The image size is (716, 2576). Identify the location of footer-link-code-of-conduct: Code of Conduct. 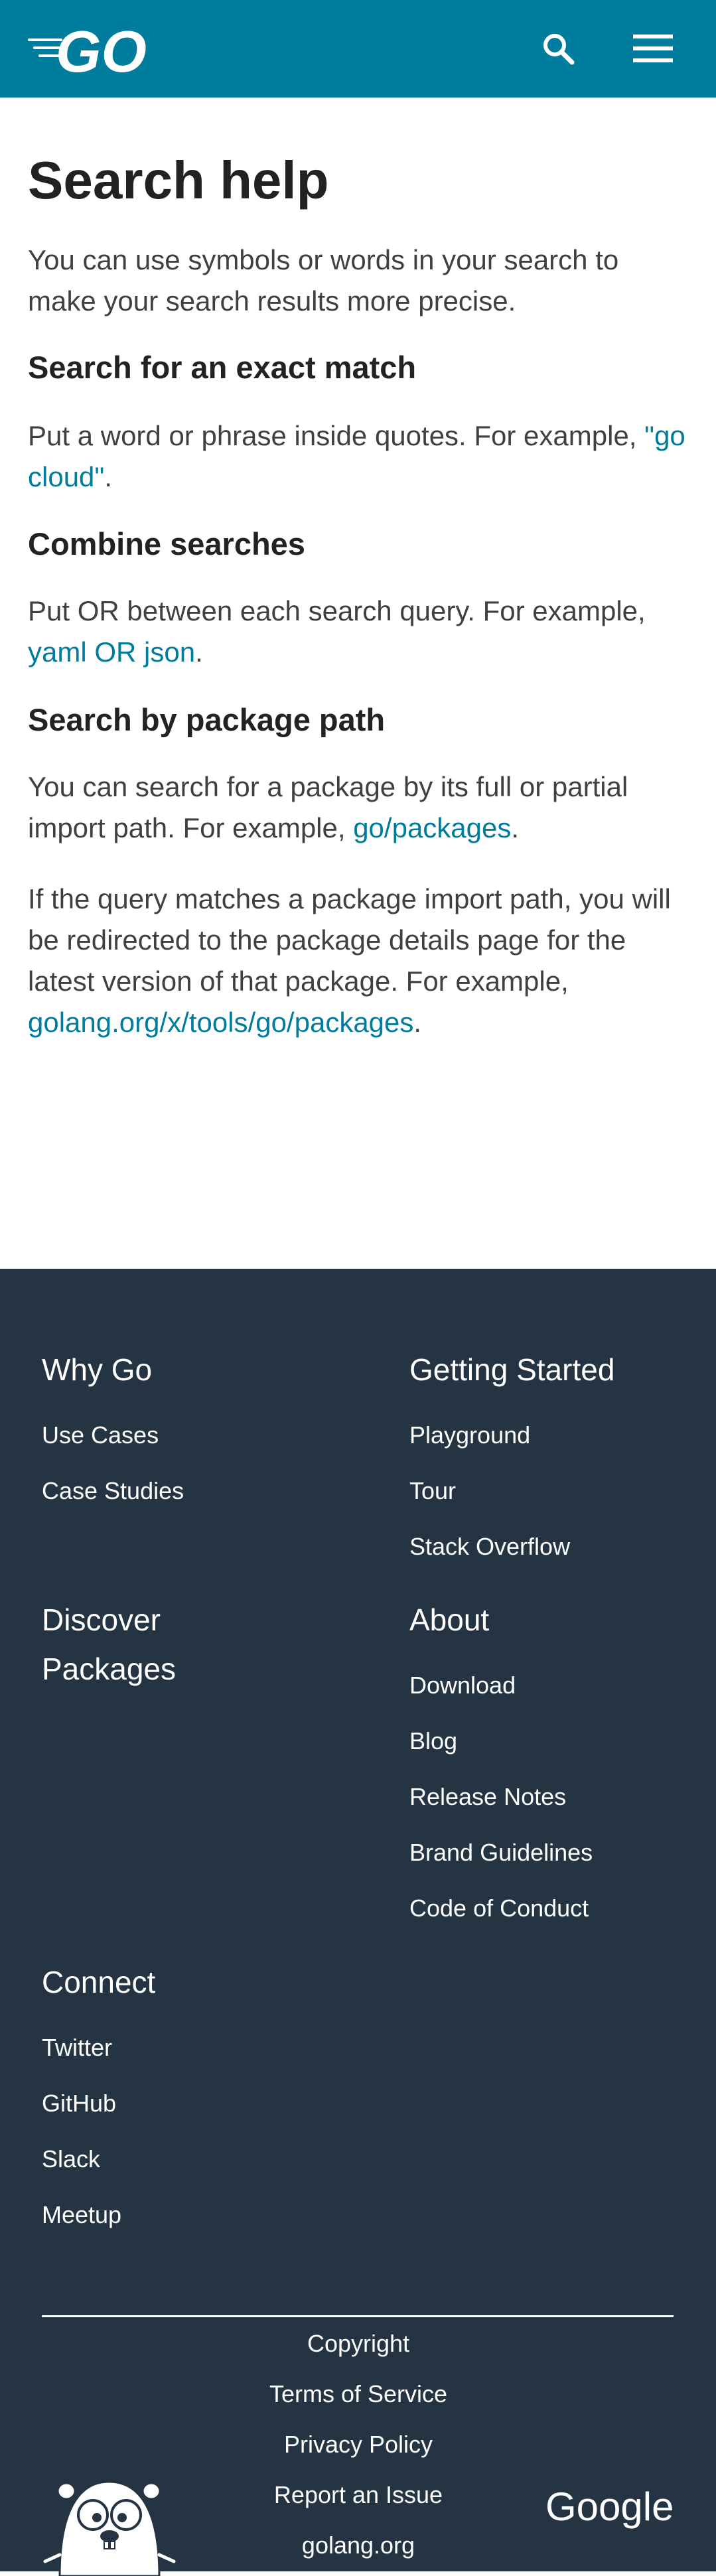
(499, 1908).